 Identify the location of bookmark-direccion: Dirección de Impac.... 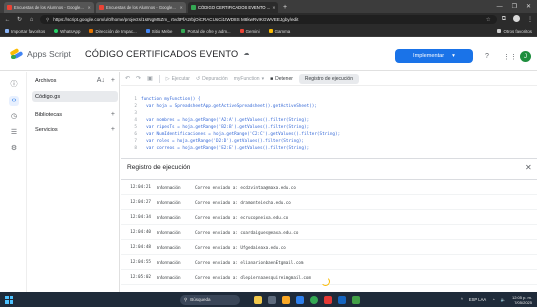
(113, 31).